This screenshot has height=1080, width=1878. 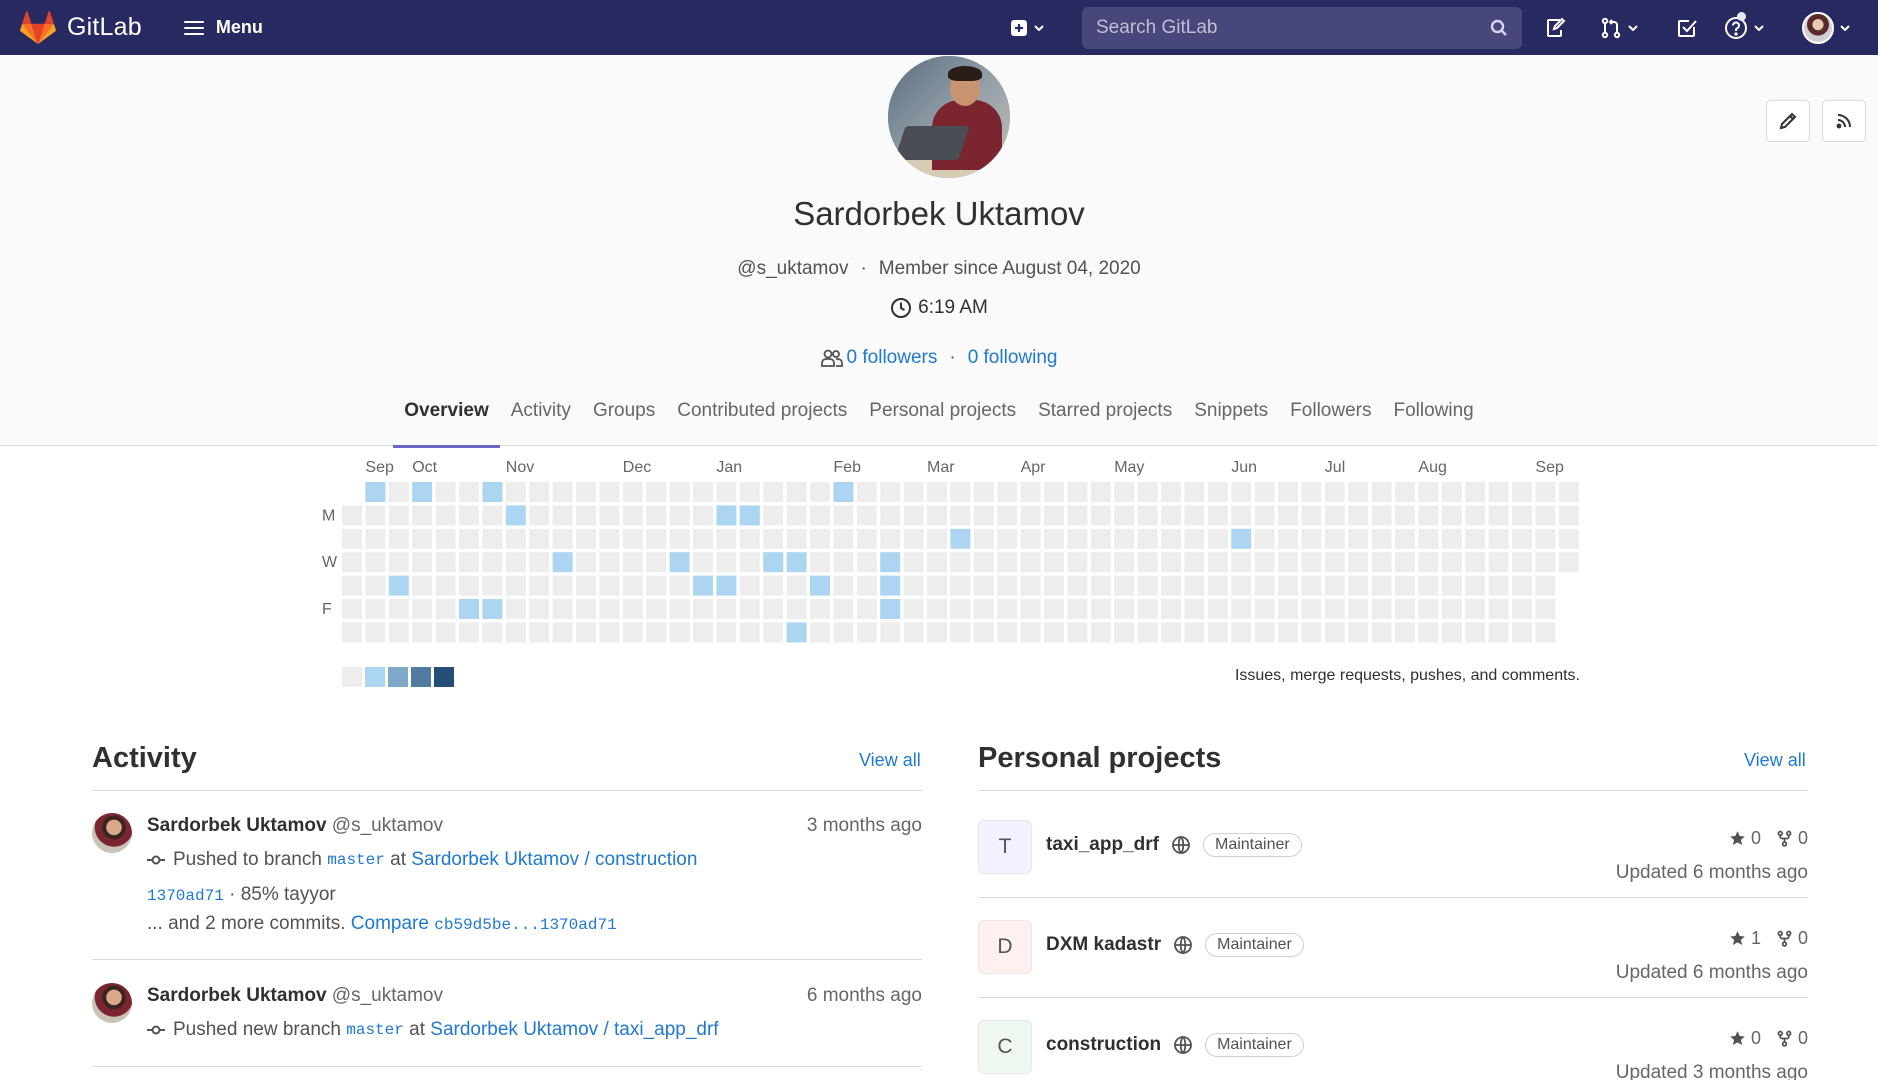 I want to click on fork-count: 0, so click(x=1803, y=938).